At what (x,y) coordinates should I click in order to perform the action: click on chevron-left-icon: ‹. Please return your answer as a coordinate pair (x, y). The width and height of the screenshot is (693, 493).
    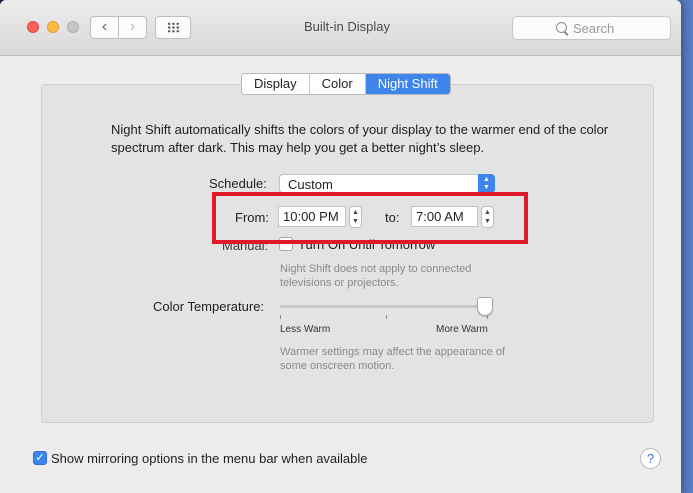
    Looking at the image, I should click on (104, 26).